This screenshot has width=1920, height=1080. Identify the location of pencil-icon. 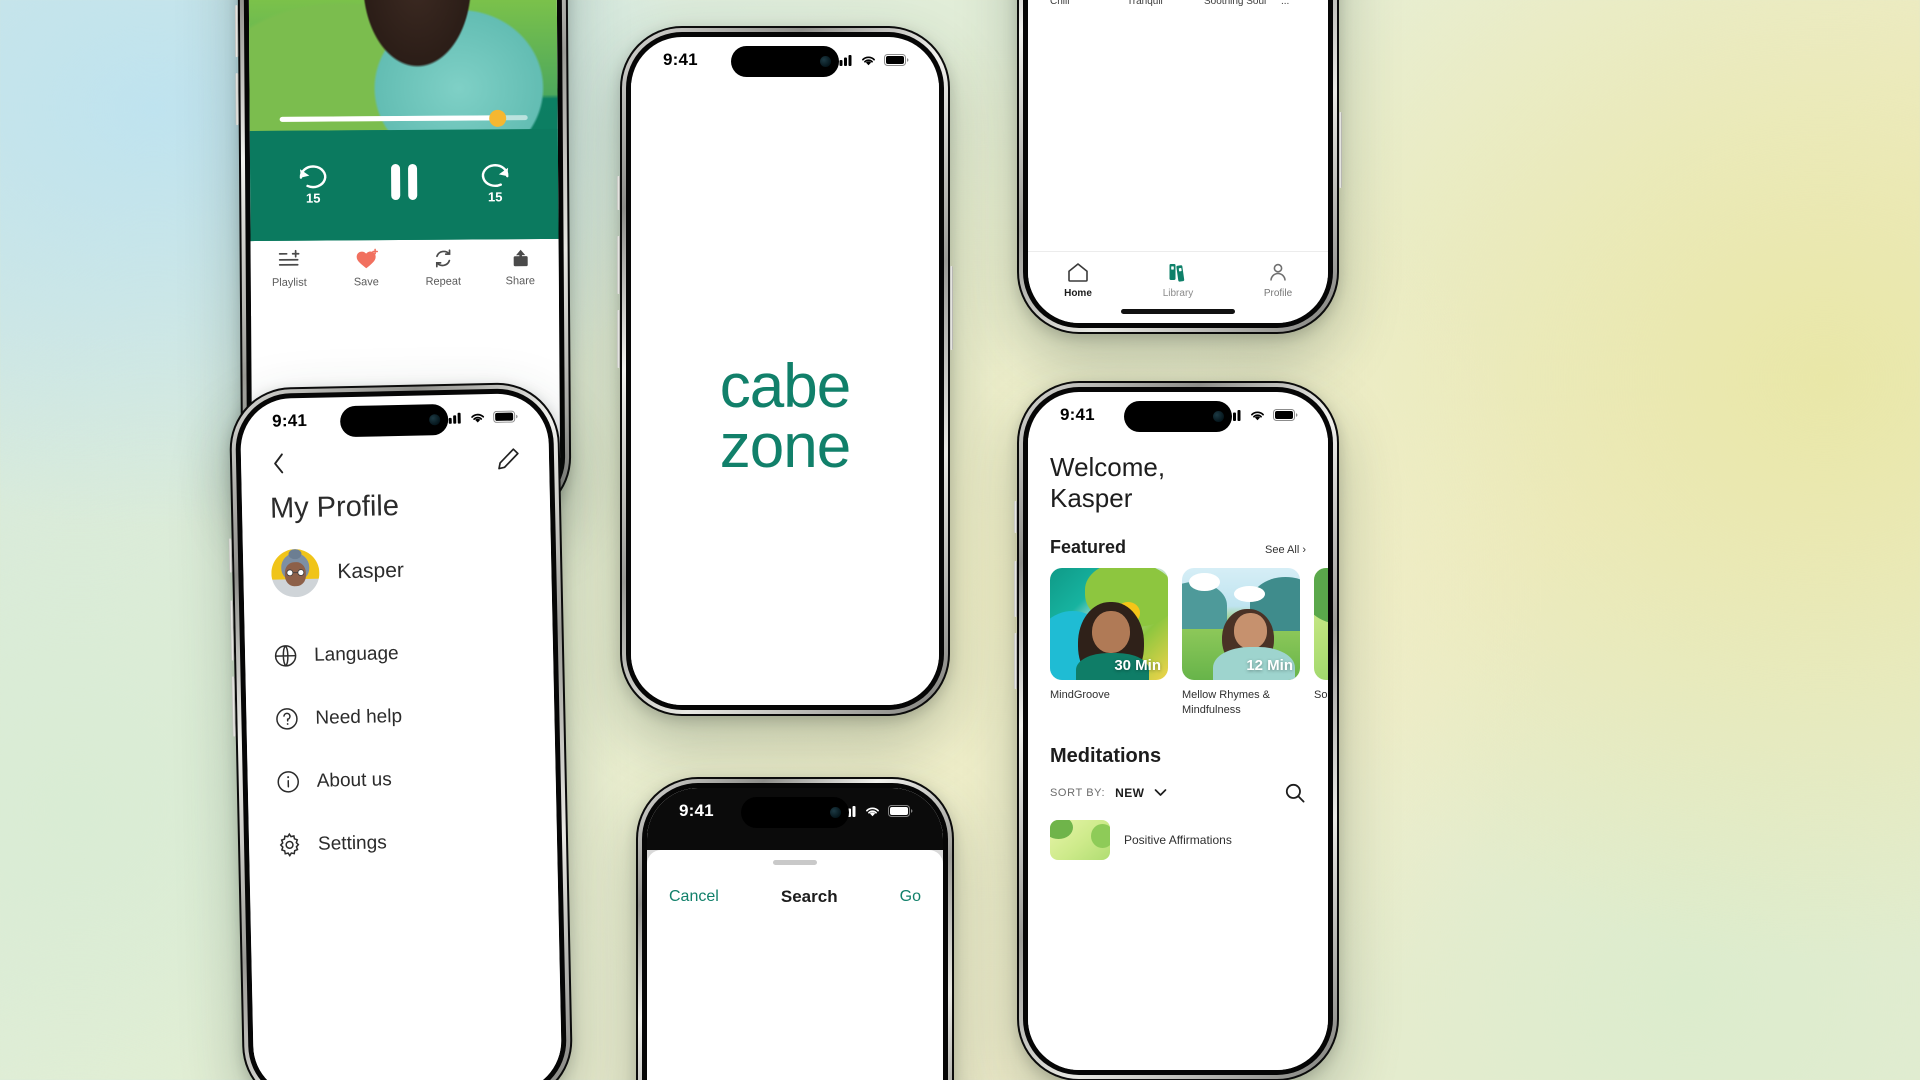
(509, 459).